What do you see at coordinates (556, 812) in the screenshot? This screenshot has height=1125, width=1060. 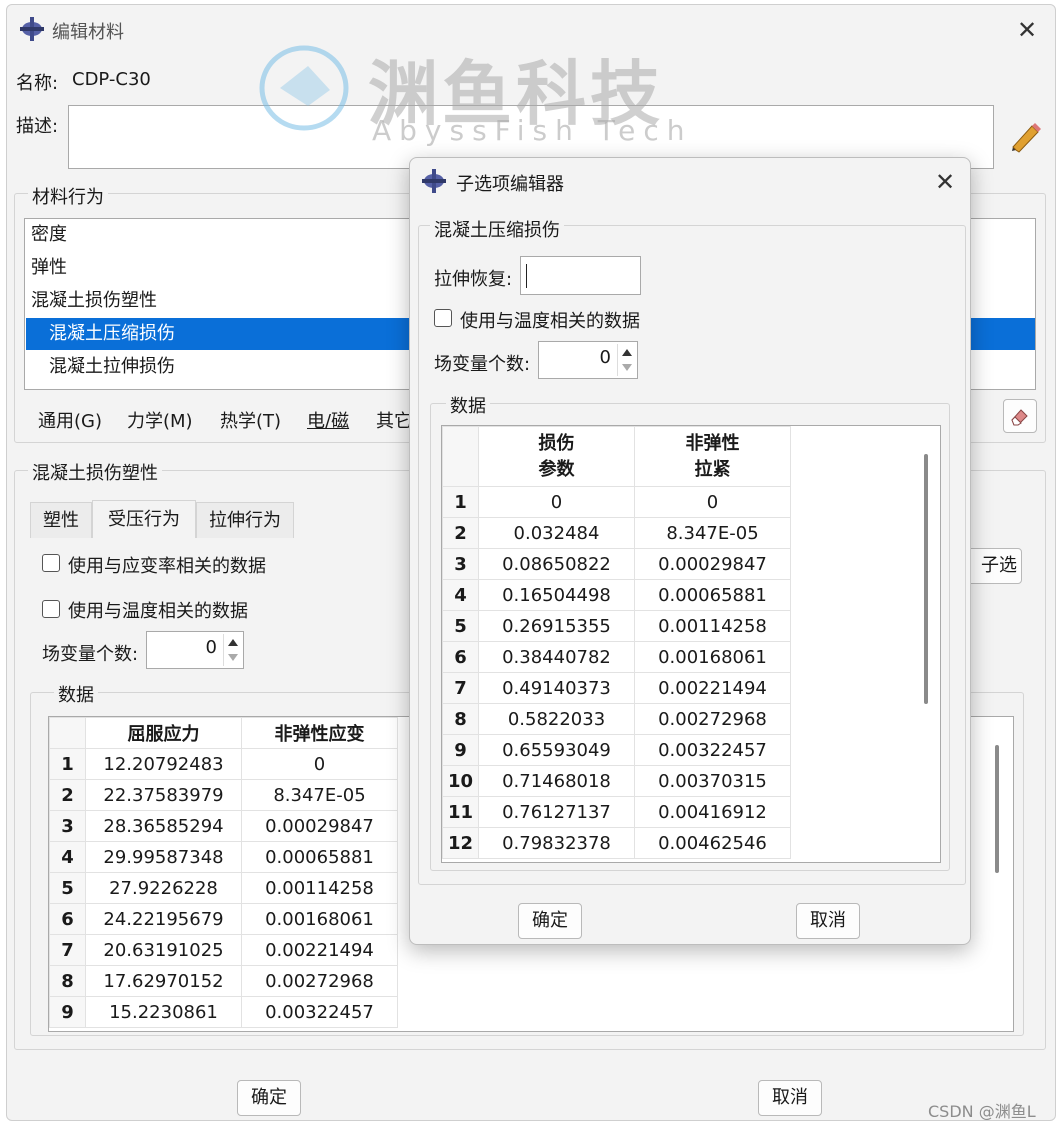 I see `table-cell: 0.76127137` at bounding box center [556, 812].